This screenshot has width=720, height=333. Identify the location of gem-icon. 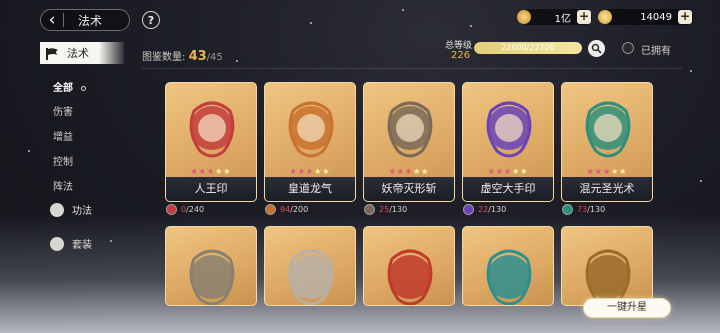
(605, 17).